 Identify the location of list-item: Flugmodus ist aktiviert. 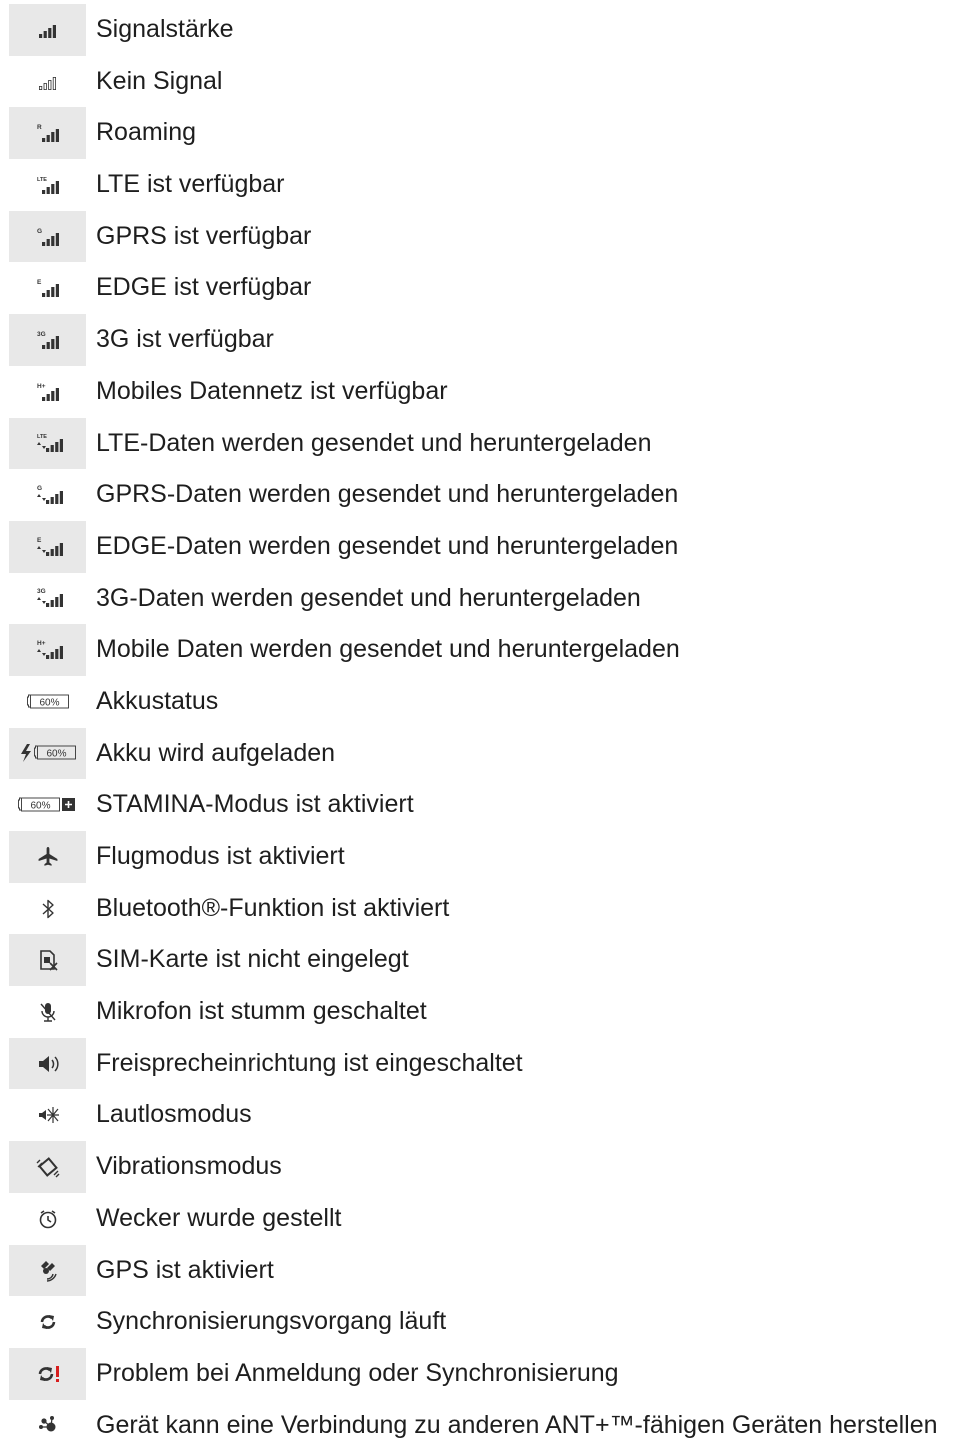
(486, 857).